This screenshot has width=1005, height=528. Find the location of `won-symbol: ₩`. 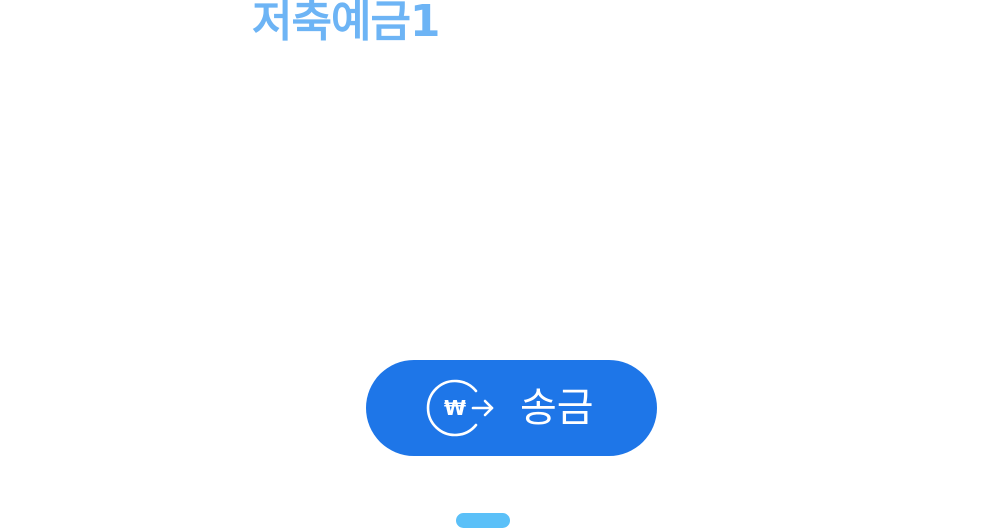

won-symbol: ₩ is located at coordinates (455, 408).